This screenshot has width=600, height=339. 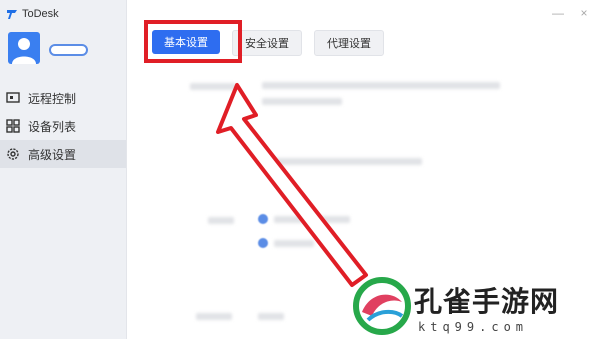 I want to click on settings-tabs: 基本设置 安全设置 代理设置, so click(x=268, y=43).